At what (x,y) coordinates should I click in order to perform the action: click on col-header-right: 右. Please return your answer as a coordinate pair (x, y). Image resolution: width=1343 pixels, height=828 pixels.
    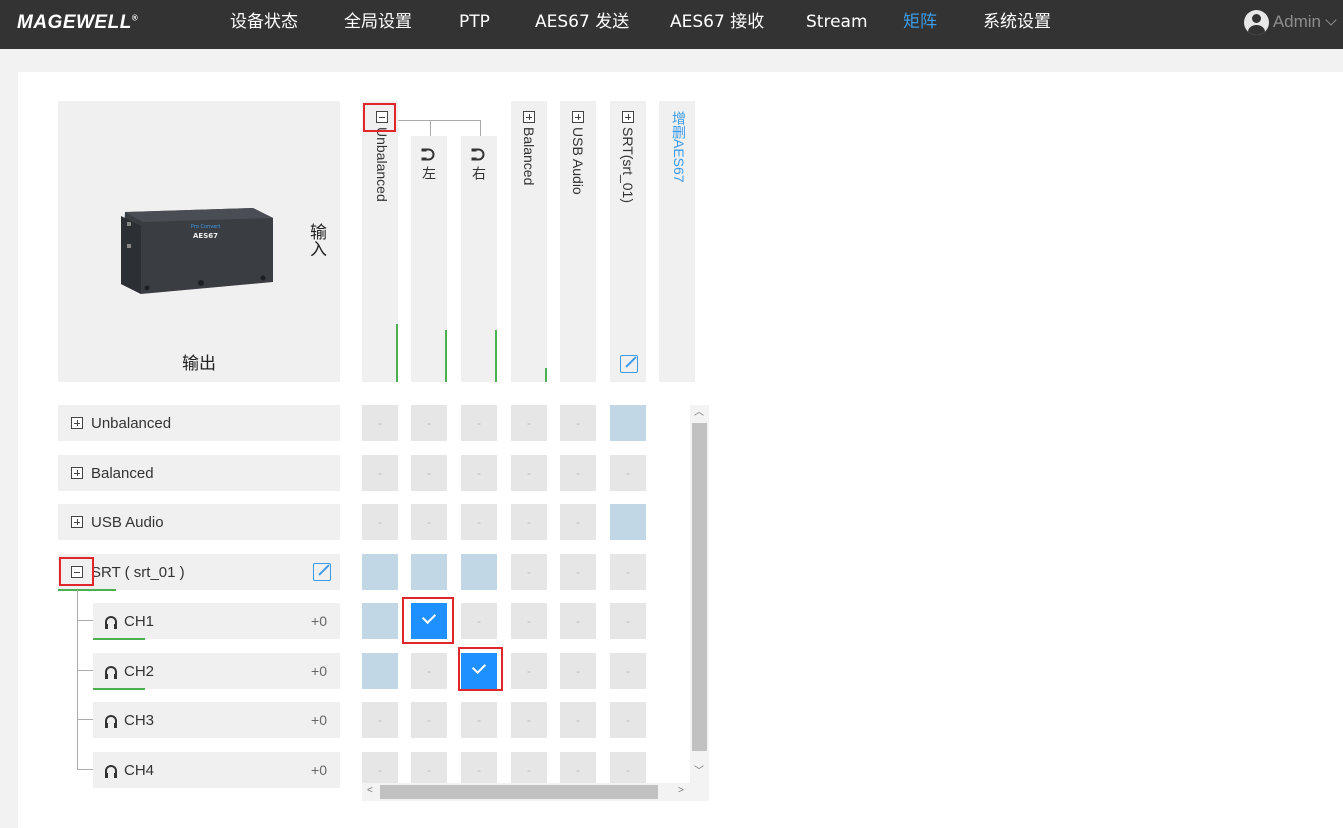
    Looking at the image, I should click on (479, 259).